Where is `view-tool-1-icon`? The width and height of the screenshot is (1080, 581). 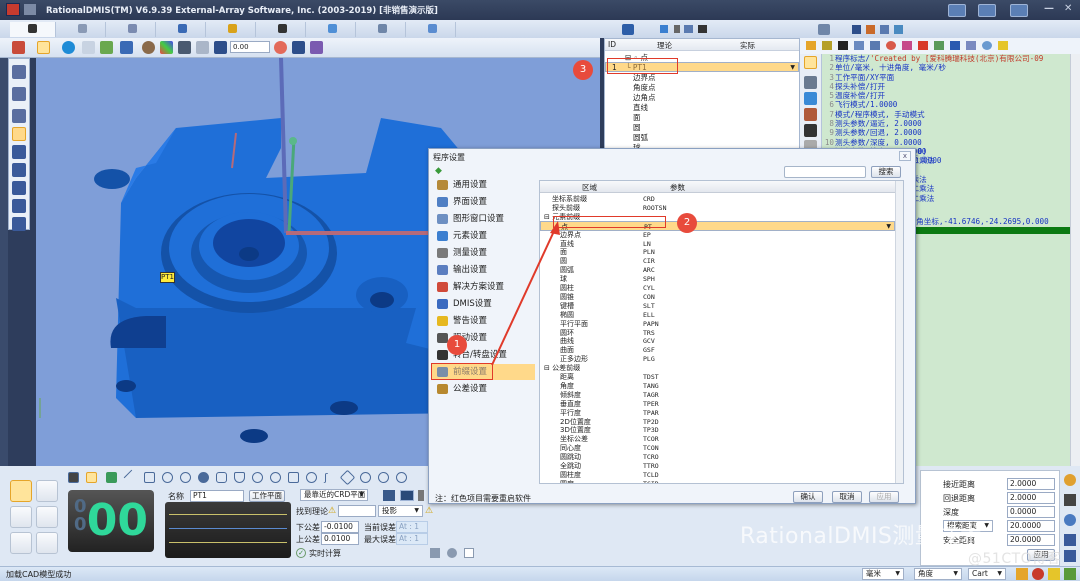 view-tool-1-icon is located at coordinates (19, 72).